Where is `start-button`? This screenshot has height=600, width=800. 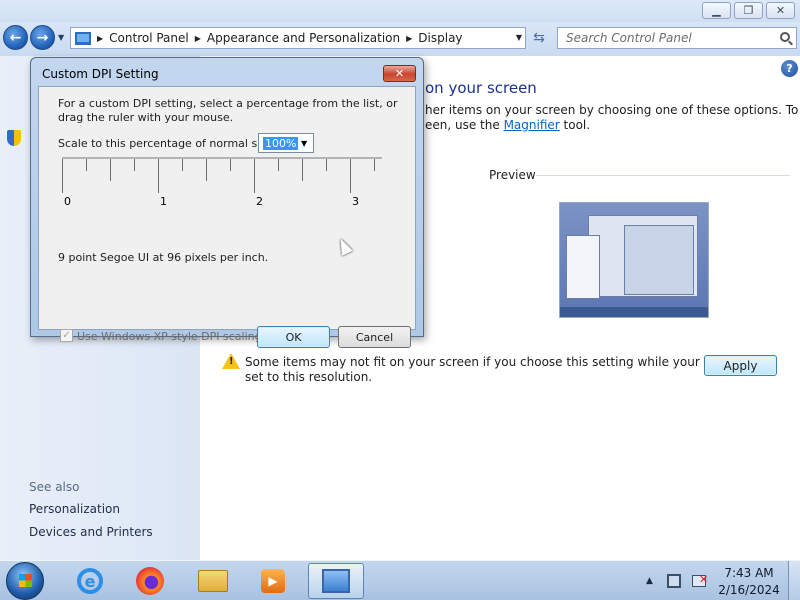 start-button is located at coordinates (25, 581).